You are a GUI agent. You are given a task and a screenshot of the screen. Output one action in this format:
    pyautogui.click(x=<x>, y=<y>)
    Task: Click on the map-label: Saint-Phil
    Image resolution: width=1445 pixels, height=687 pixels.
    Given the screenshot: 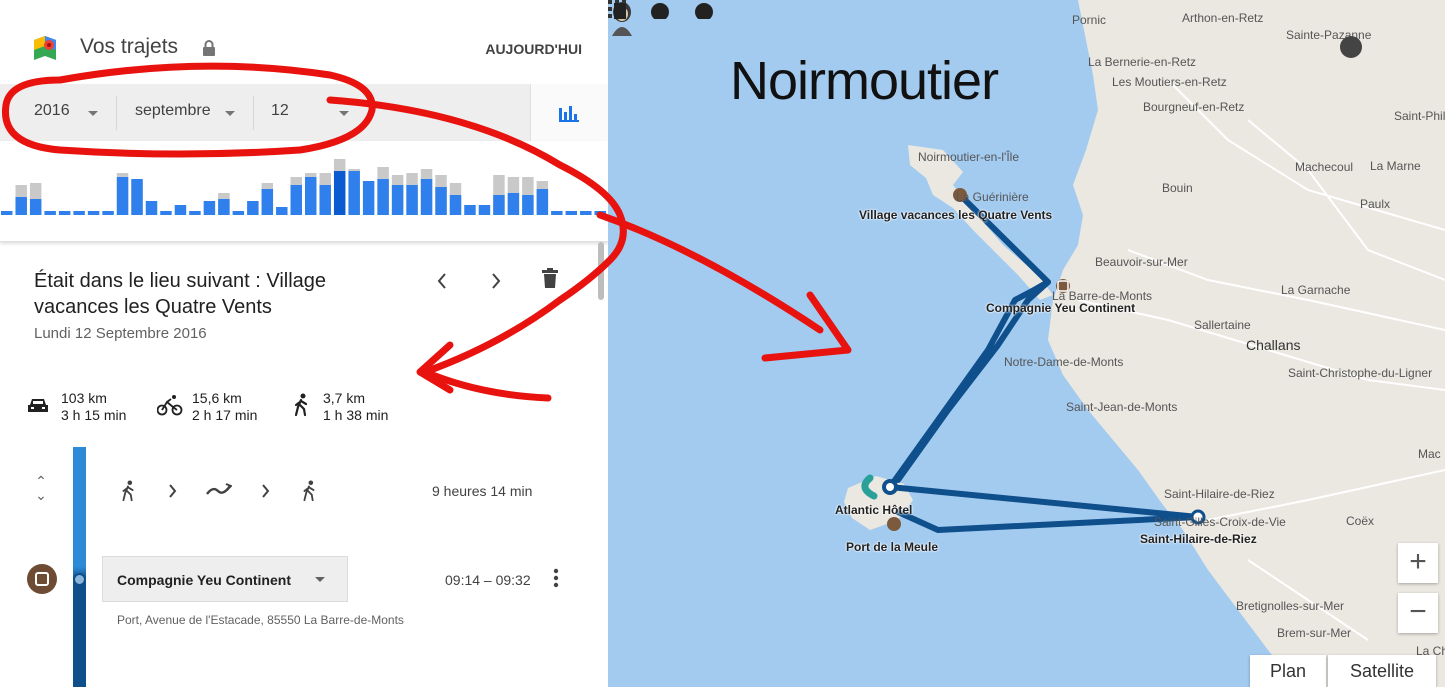 What is the action you would take?
    pyautogui.click(x=1419, y=116)
    